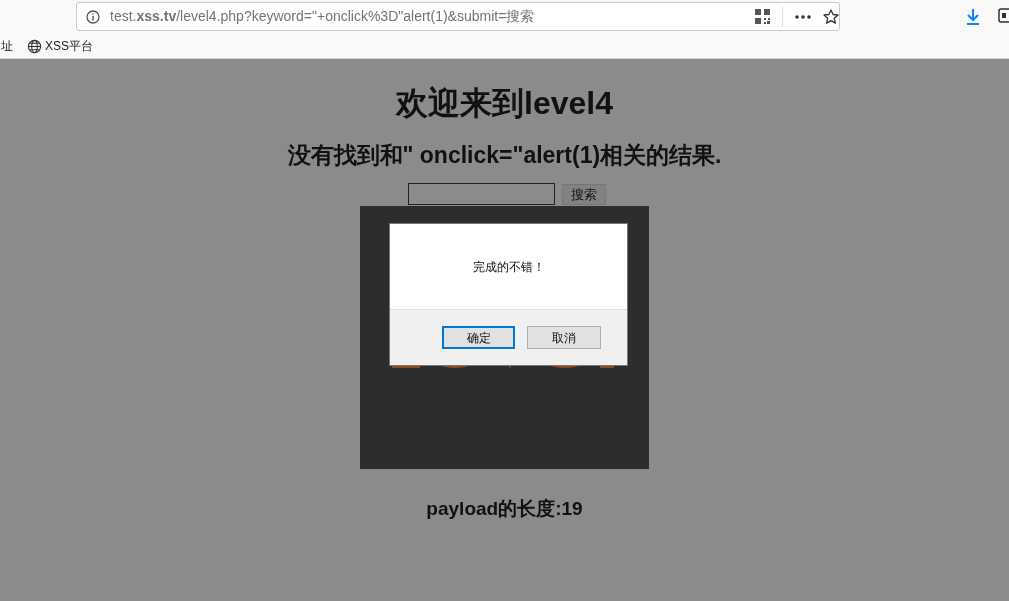 The width and height of the screenshot is (1009, 601). I want to click on payload-length: payload的长度:19, so click(504, 509).